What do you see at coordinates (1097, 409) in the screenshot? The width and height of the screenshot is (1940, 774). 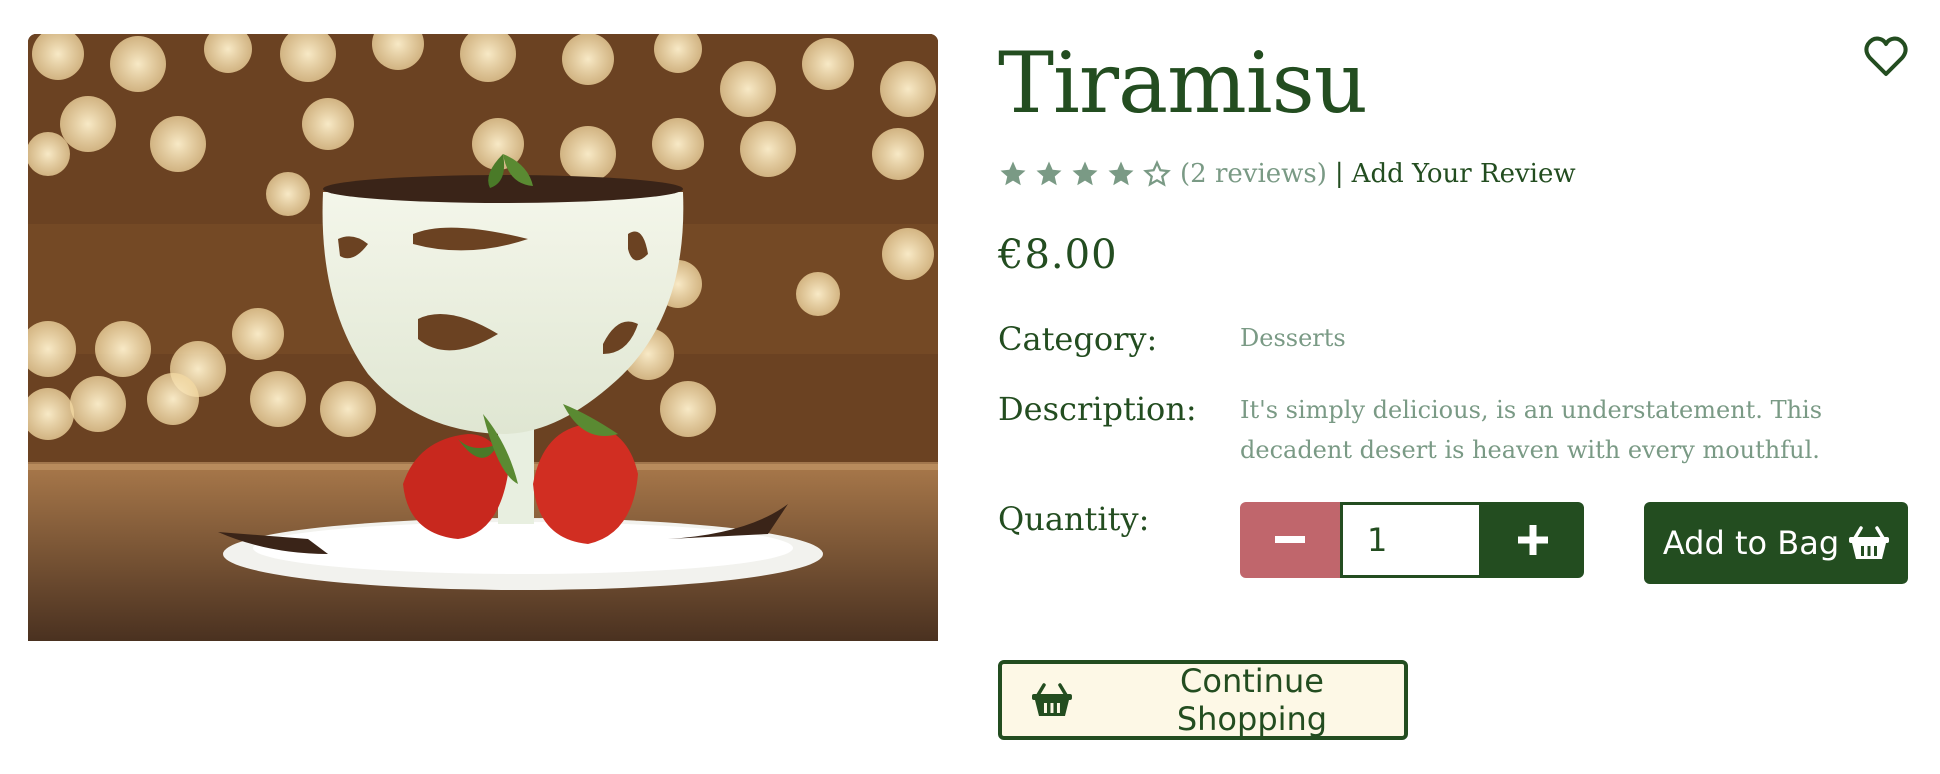 I see `description-label: Description:` at bounding box center [1097, 409].